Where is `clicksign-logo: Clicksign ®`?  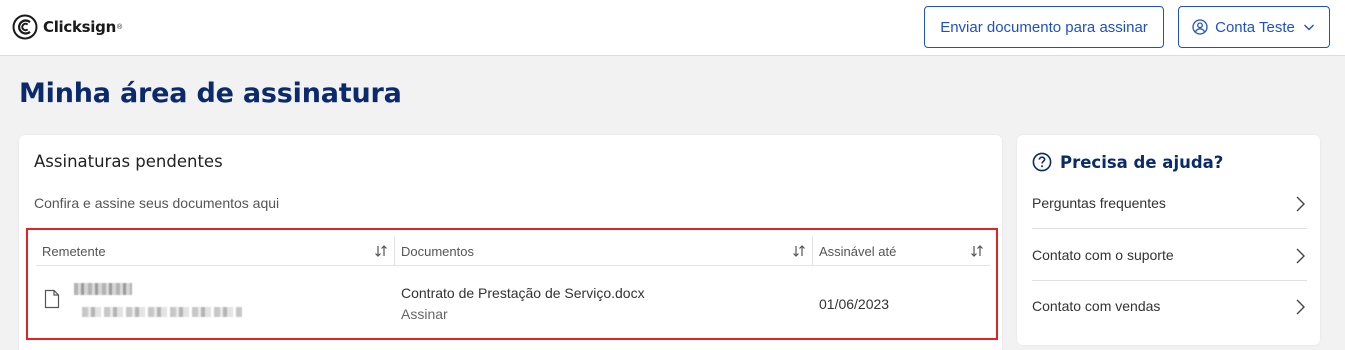 clicksign-logo: Clicksign ® is located at coordinates (67, 27).